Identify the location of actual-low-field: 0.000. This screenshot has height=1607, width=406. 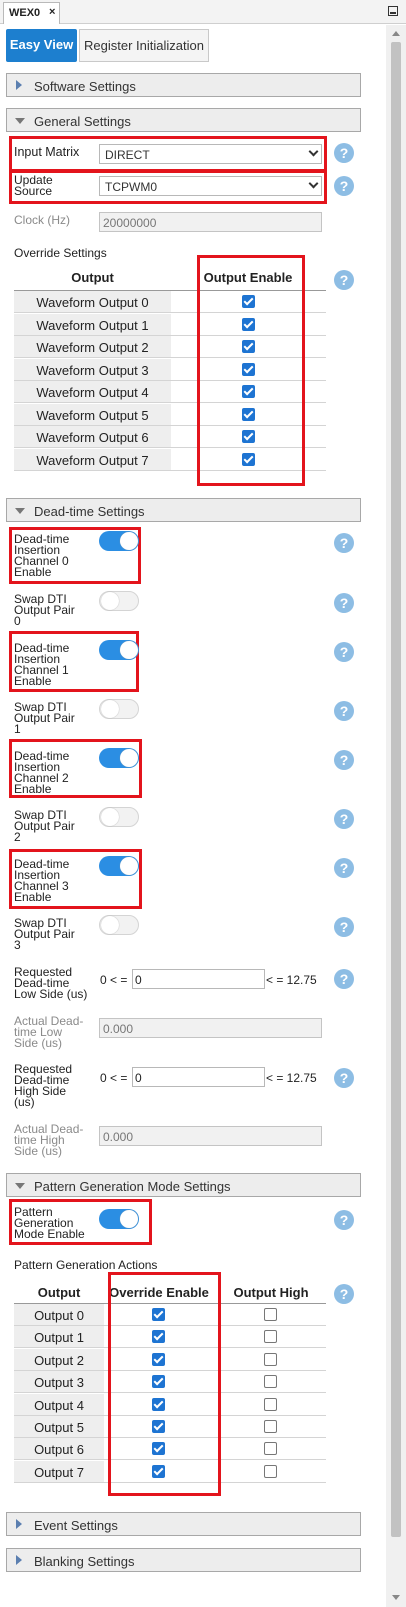
(210, 1028).